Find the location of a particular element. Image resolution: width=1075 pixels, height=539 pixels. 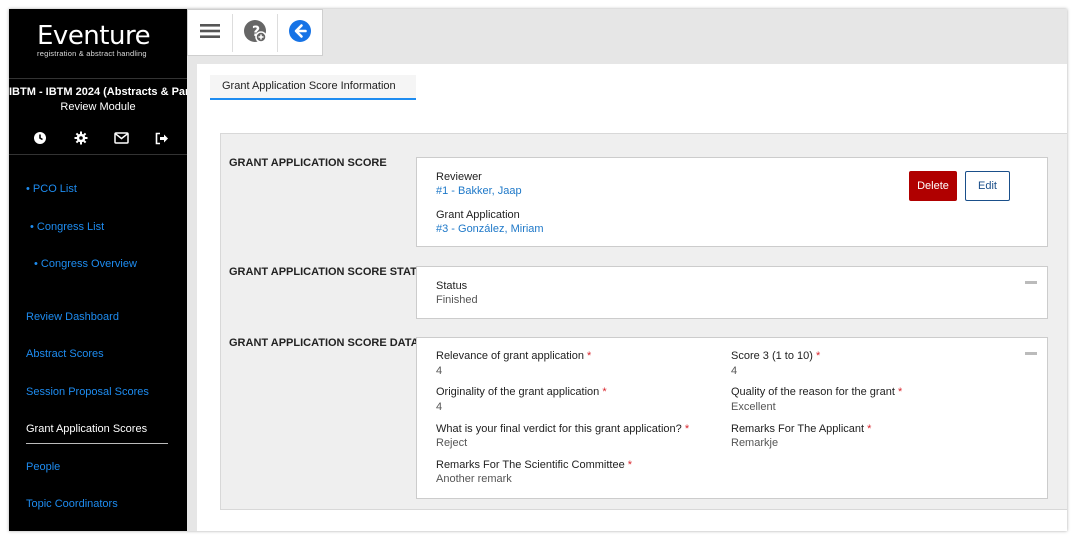

sidebar-item-pco-list: • PCO List is located at coordinates (51, 189).